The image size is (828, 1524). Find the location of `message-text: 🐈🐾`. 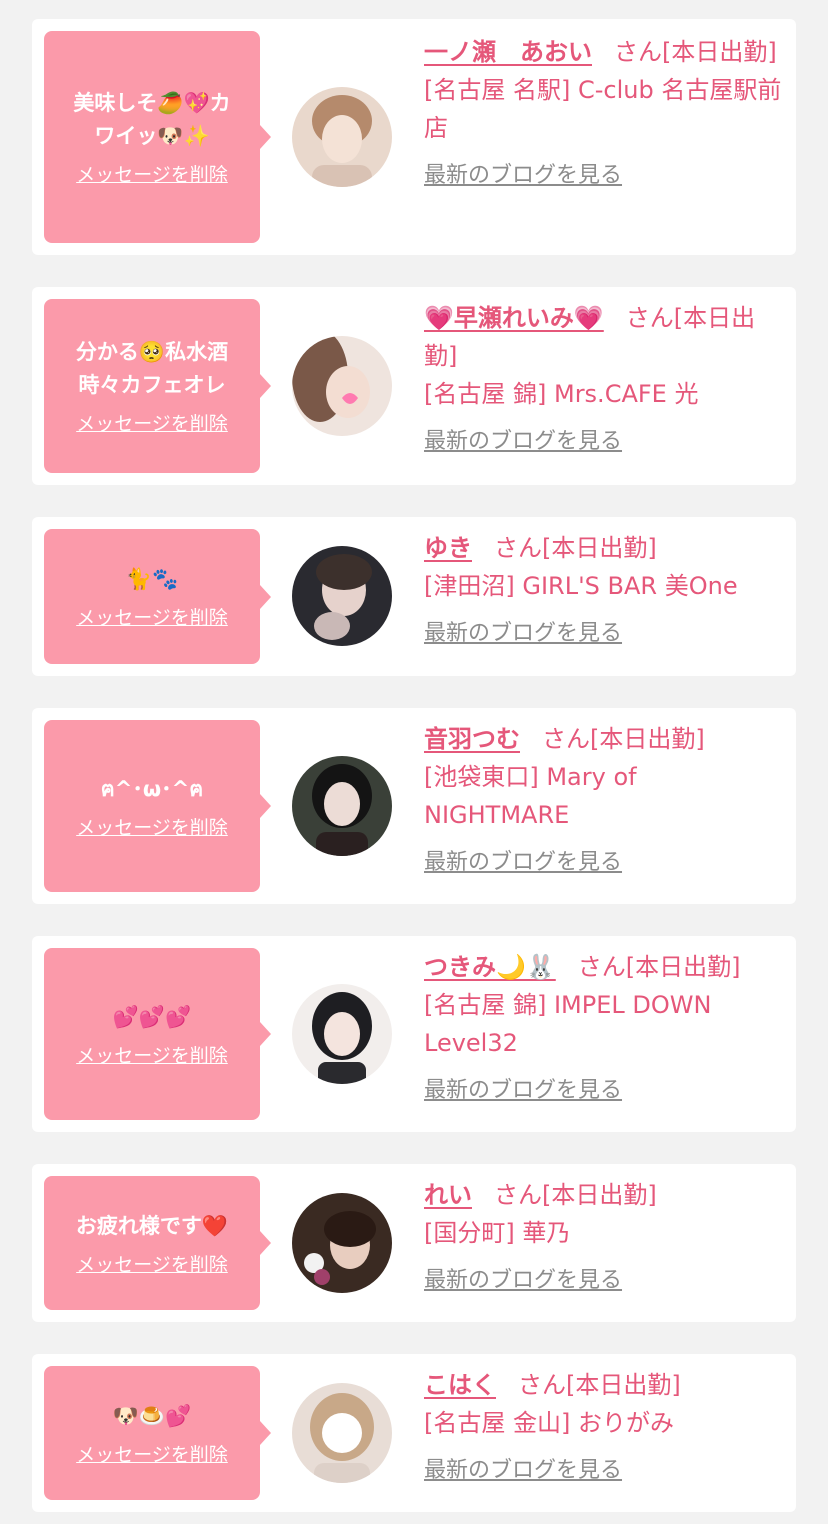

message-text: 🐈🐾 is located at coordinates (152, 579).